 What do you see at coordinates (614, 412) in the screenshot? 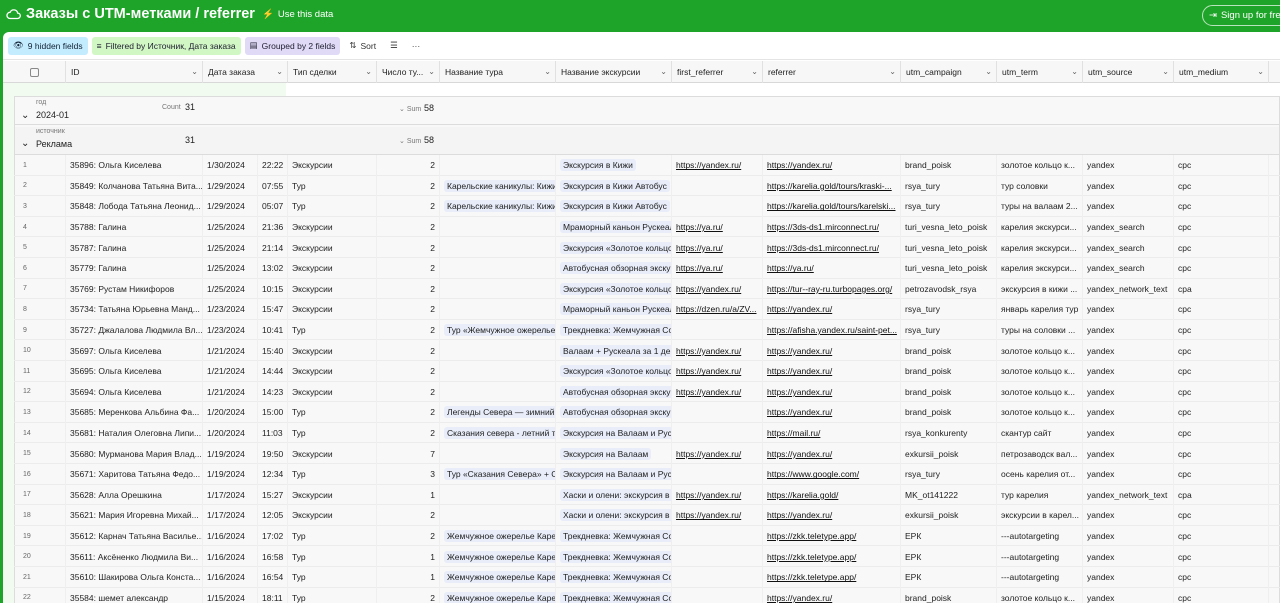
I see `cell-excursion: Автобусная обзорная экску` at bounding box center [614, 412].